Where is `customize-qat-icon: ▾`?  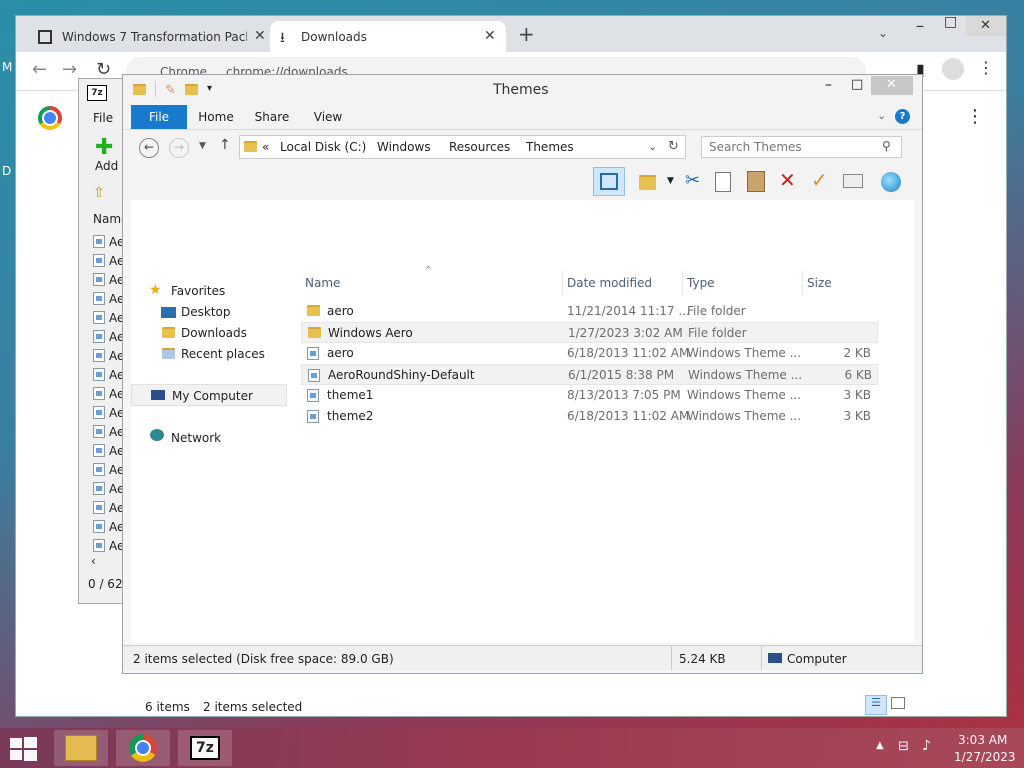
customize-qat-icon: ▾ is located at coordinates (209, 88).